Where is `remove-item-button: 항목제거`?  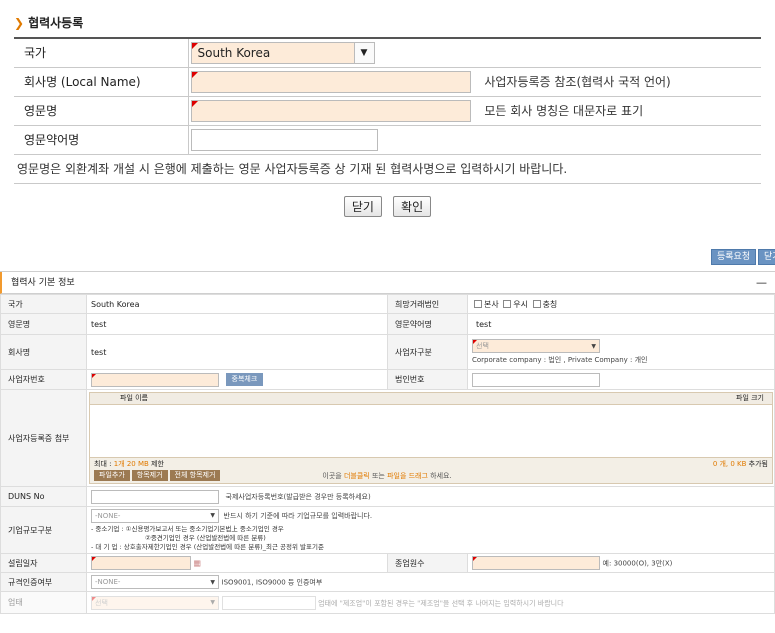 remove-item-button: 항목제거 is located at coordinates (149, 475).